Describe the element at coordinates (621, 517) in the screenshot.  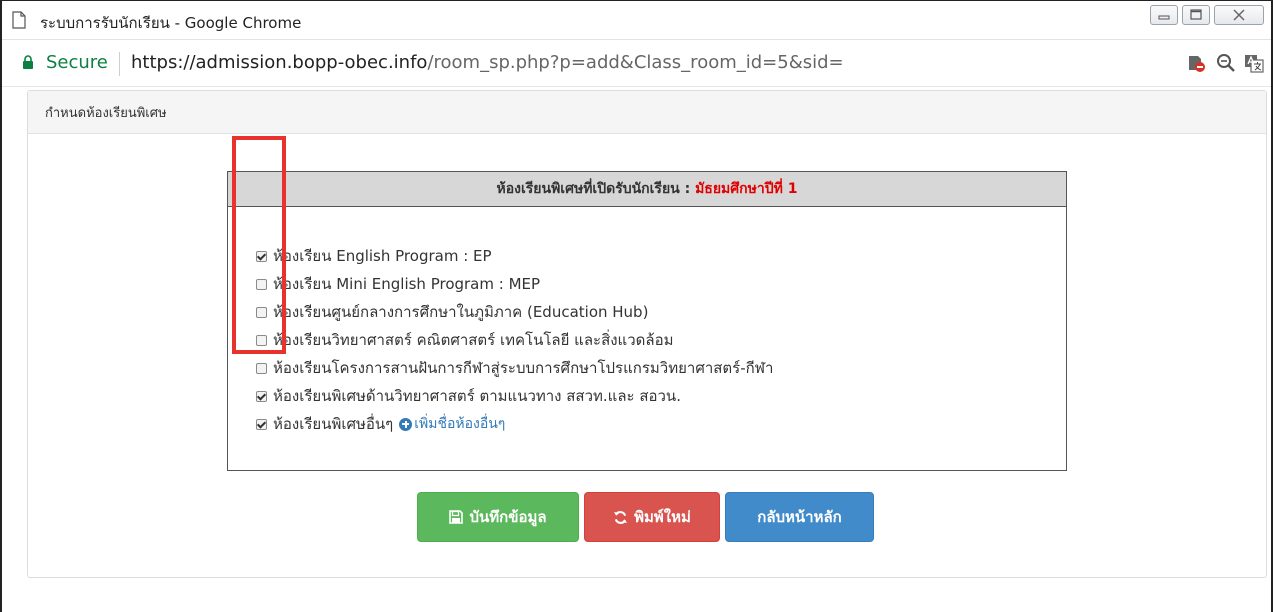
I see `refresh-icon` at that location.